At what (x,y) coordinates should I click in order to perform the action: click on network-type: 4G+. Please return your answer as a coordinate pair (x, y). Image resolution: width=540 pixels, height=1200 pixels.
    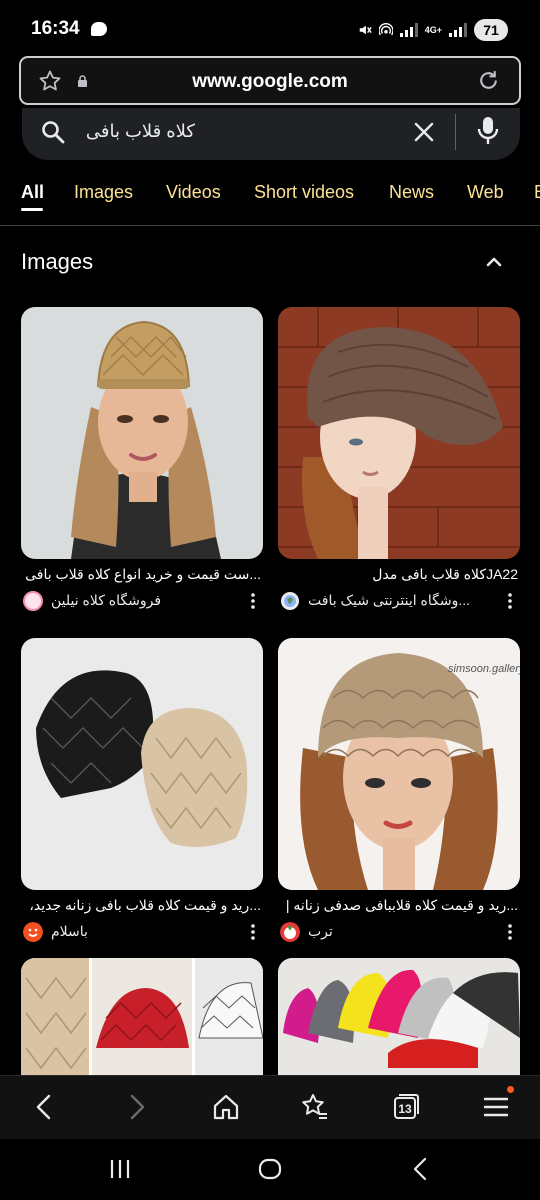
    Looking at the image, I should click on (433, 29).